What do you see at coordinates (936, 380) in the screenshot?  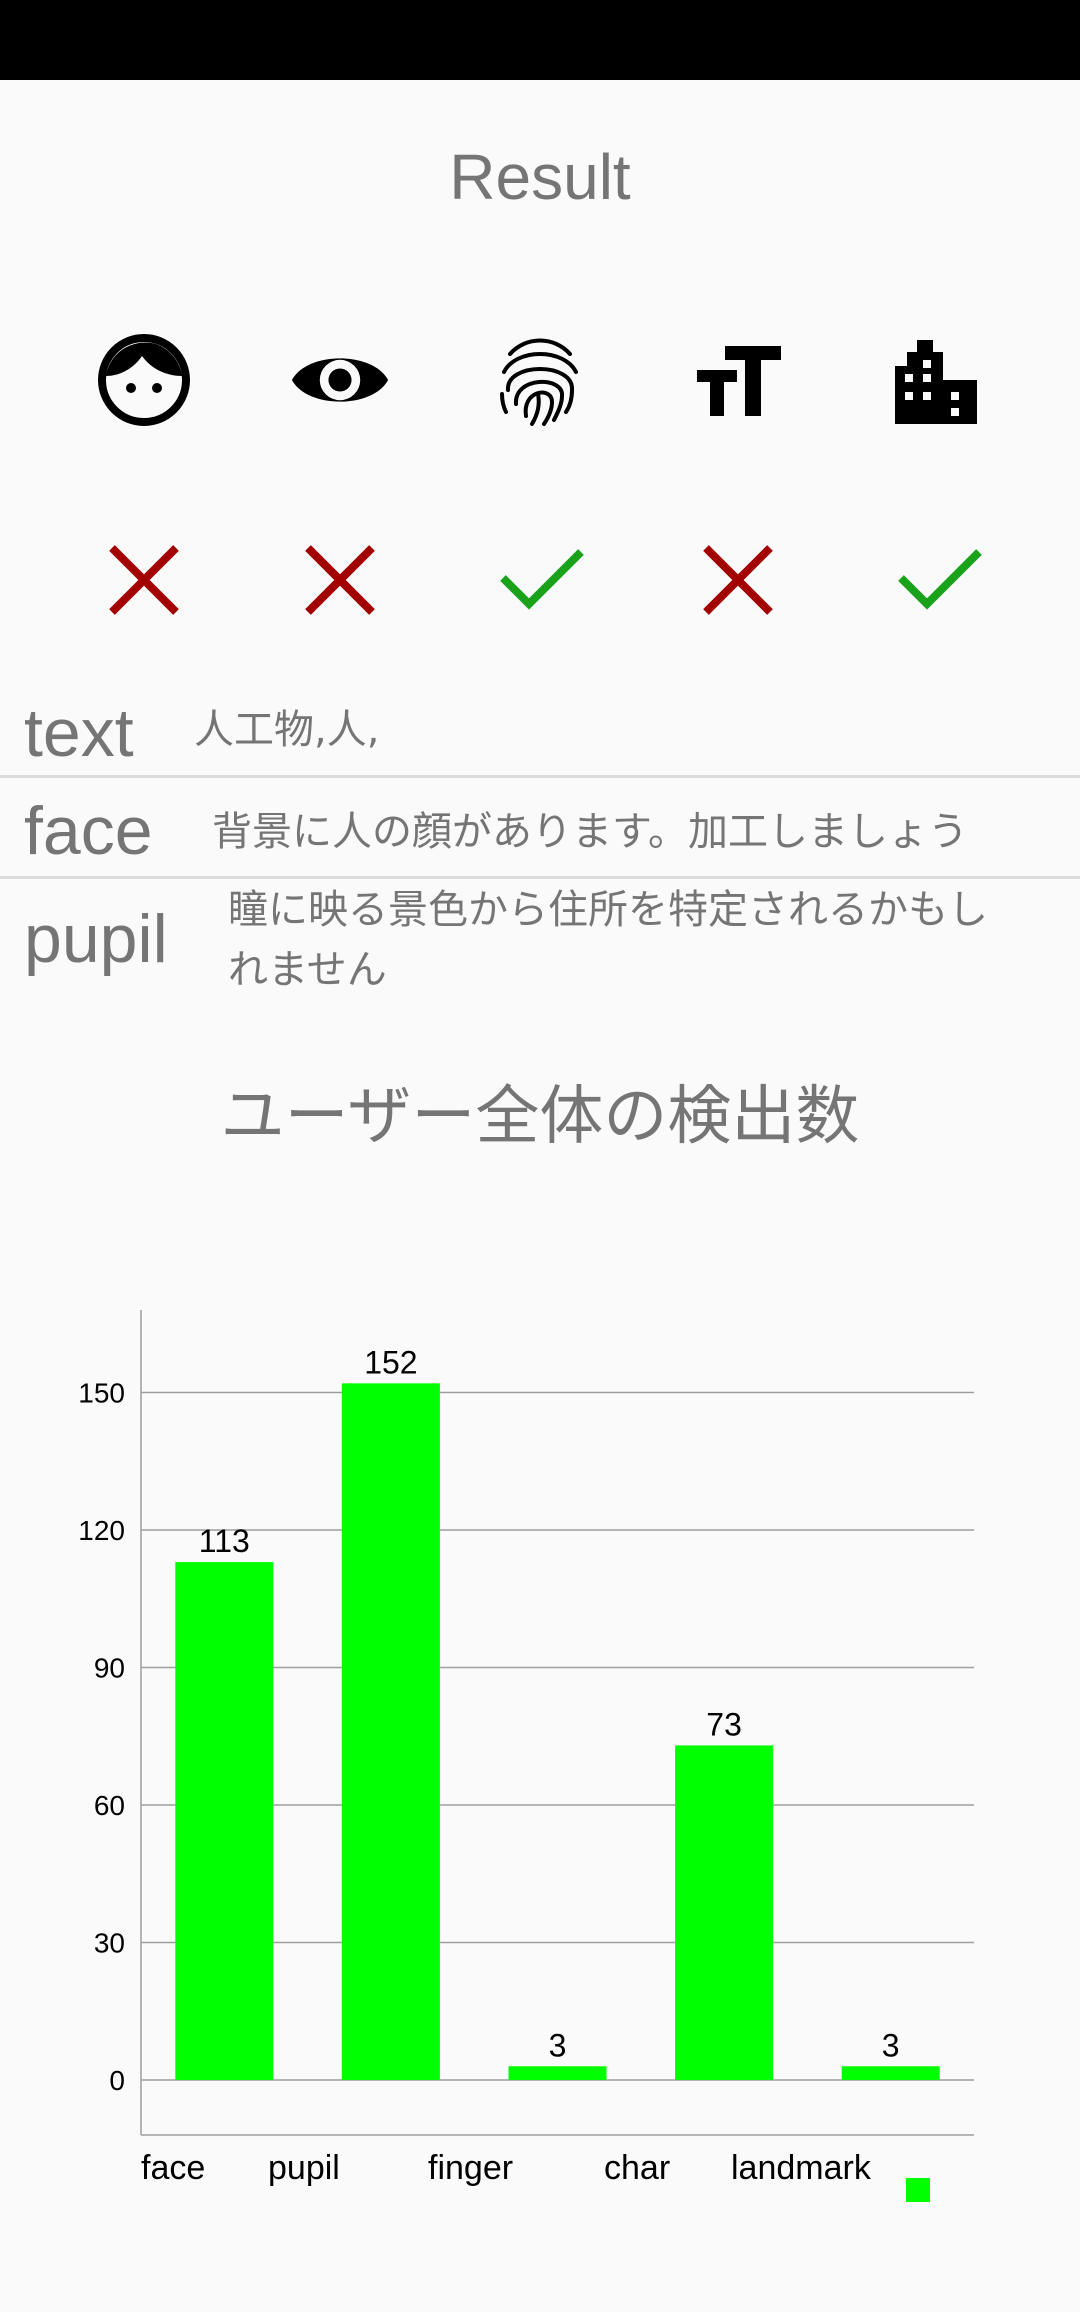 I see `building-icon` at bounding box center [936, 380].